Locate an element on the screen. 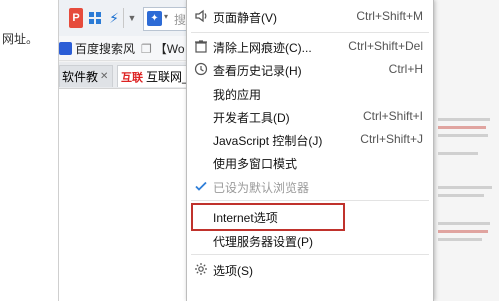 This screenshot has width=499, height=301. search-engine-icon: ✦ is located at coordinates (154, 18).